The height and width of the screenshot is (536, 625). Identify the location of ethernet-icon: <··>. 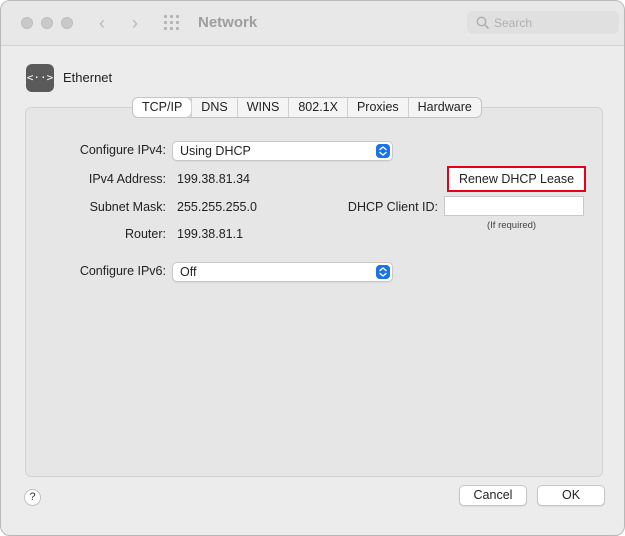
(40, 78).